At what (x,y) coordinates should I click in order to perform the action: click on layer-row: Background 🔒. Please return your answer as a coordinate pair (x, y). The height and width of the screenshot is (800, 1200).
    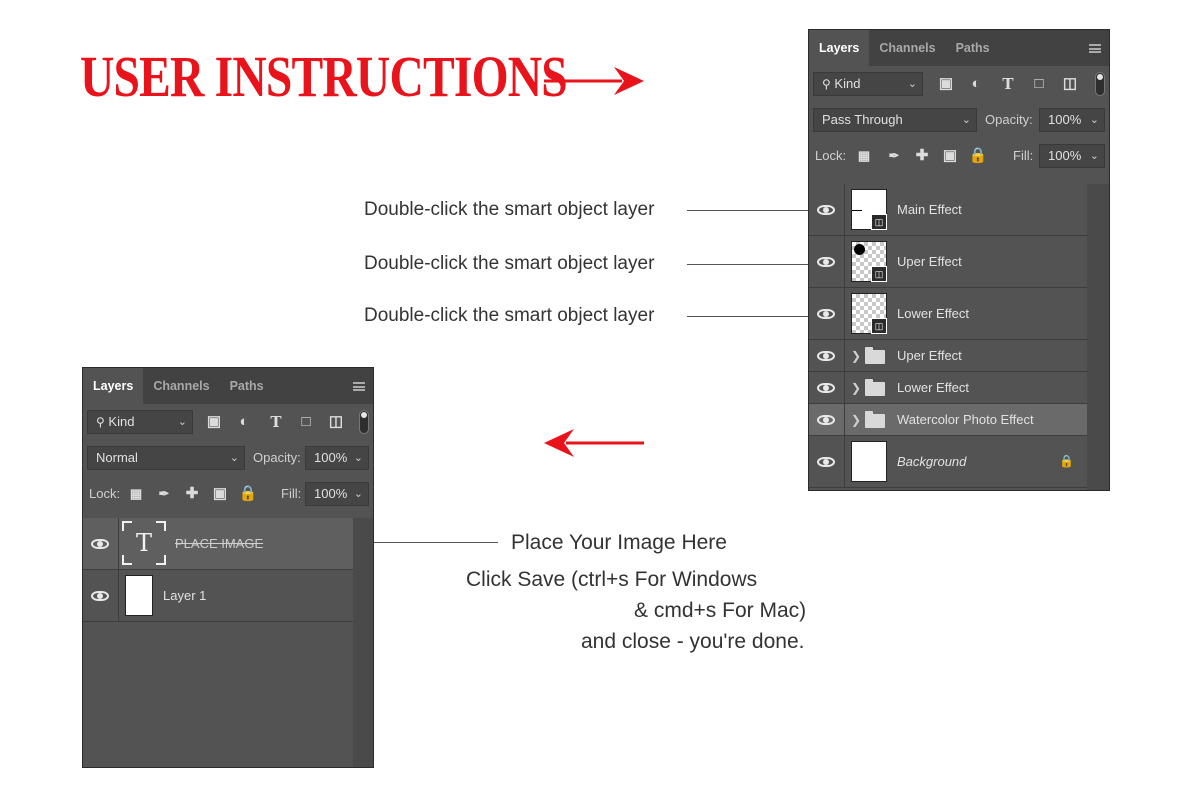
    Looking at the image, I should click on (948, 462).